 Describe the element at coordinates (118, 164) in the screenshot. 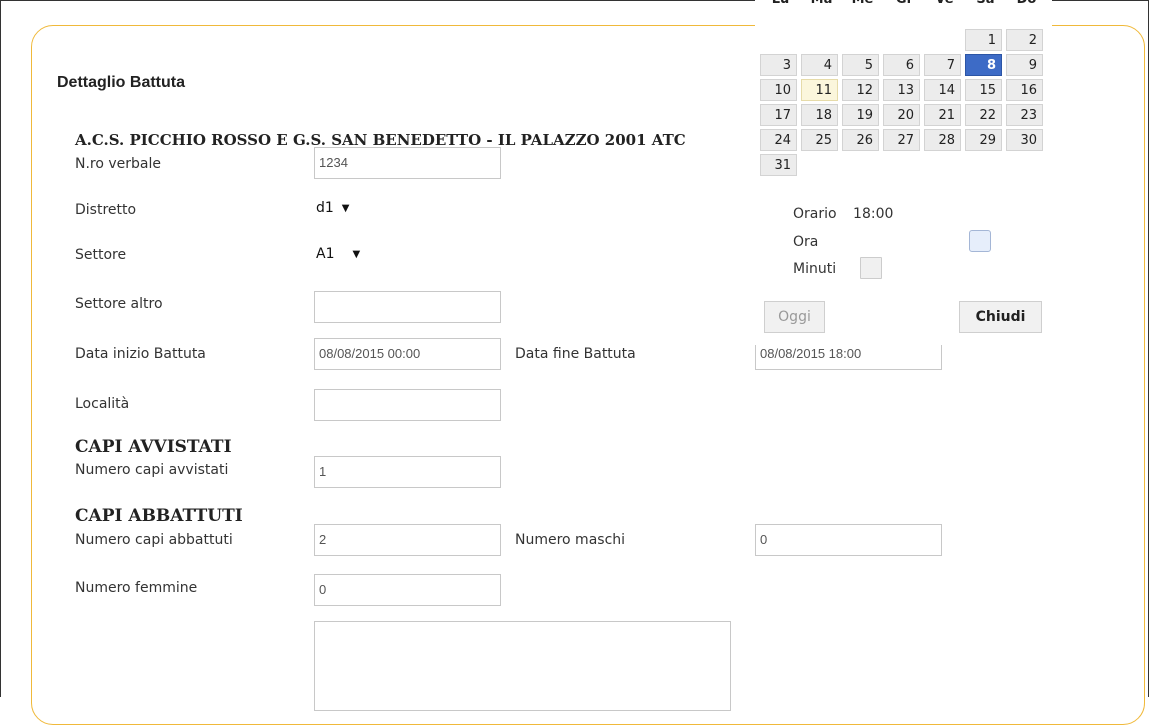

I see `verbale-label: N.ro verbale` at that location.